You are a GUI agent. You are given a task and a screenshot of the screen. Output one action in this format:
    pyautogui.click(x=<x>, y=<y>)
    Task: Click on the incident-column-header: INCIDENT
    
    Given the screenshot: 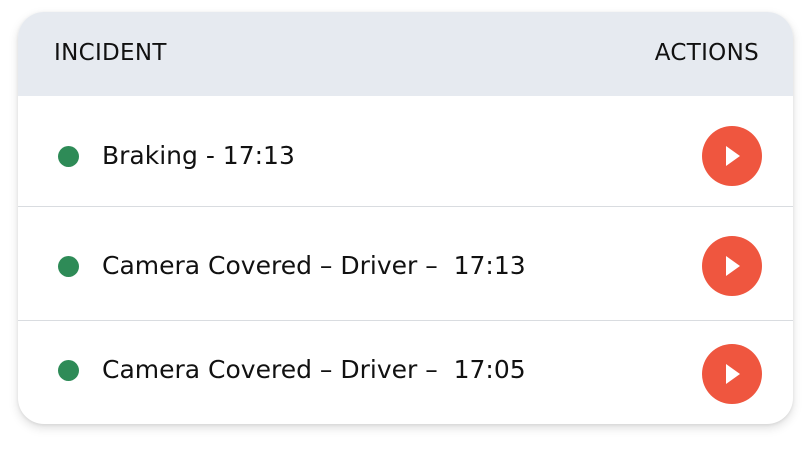 What is the action you would take?
    pyautogui.click(x=110, y=53)
    